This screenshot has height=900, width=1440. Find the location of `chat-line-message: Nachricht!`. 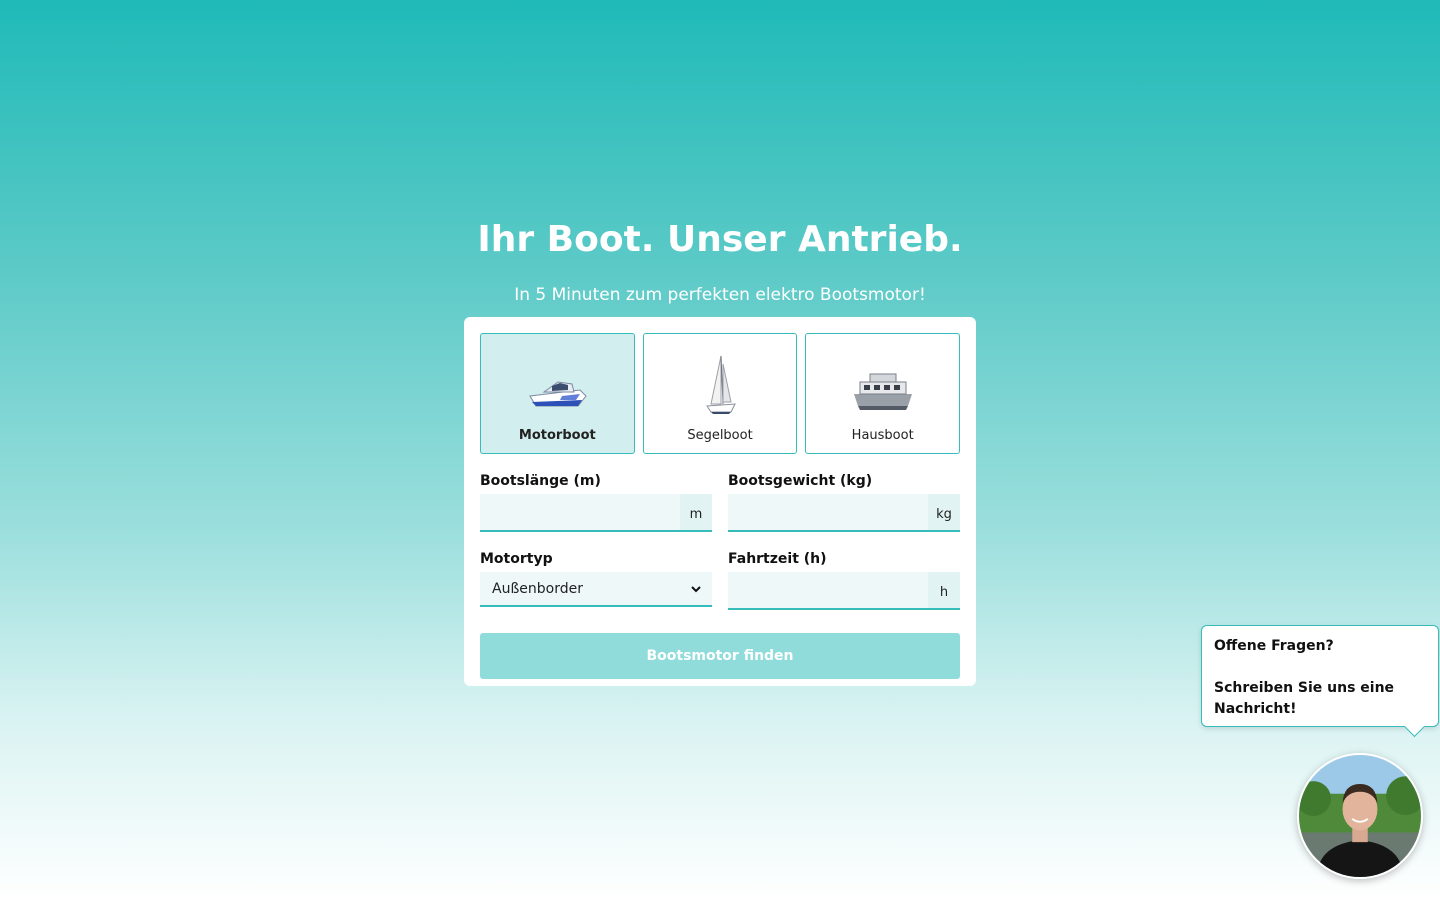

chat-line-message: Nachricht! is located at coordinates (1255, 709).